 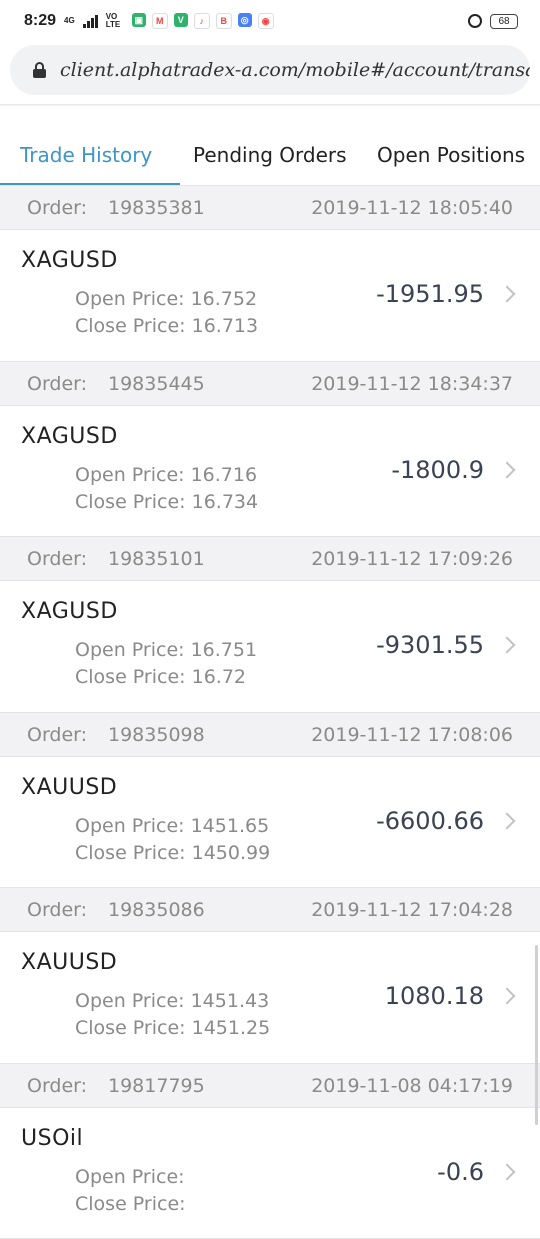 What do you see at coordinates (412, 559) in the screenshot?
I see `order-datetime: 2019-11-12 17:09:26` at bounding box center [412, 559].